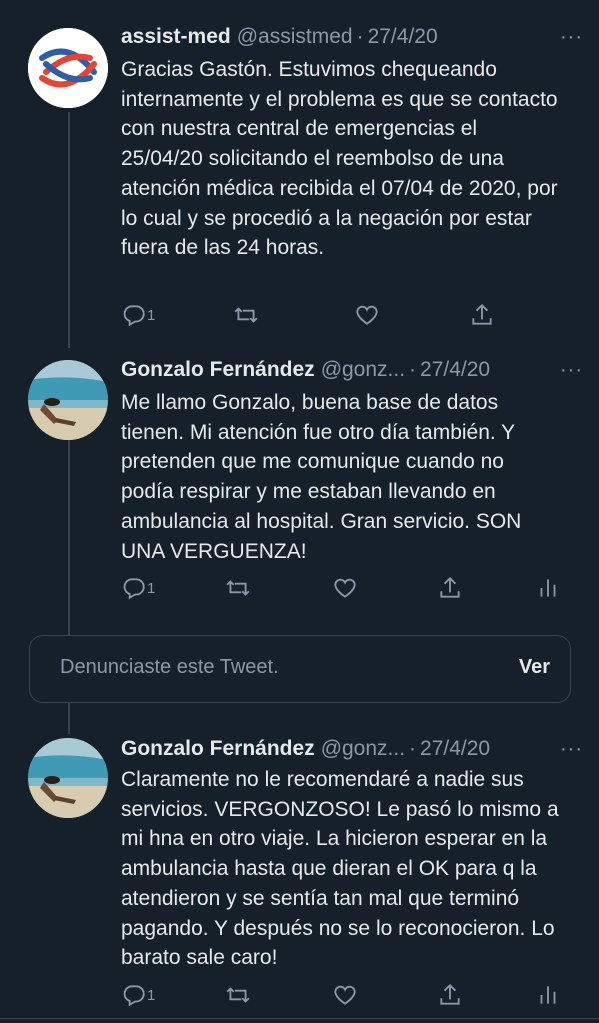 This screenshot has height=1023, width=599. What do you see at coordinates (295, 37) in the screenshot?
I see `author-handle: @assistmed` at bounding box center [295, 37].